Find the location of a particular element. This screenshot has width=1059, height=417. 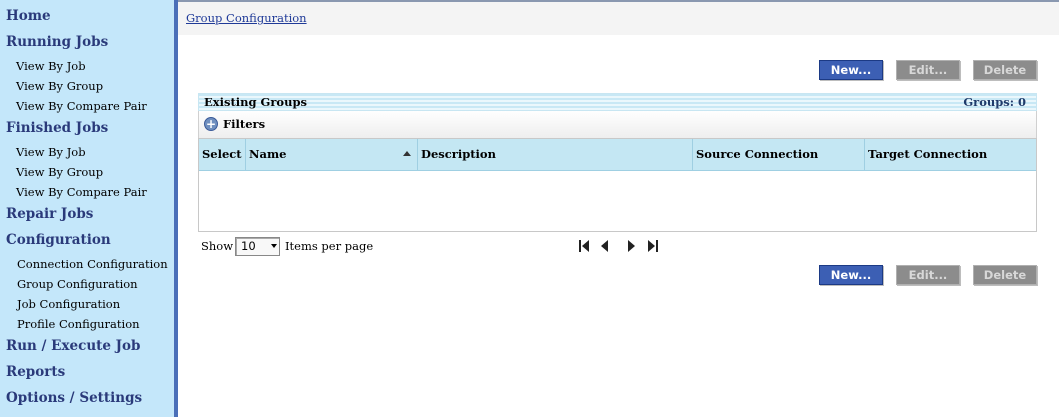

show-label: Show is located at coordinates (217, 246).